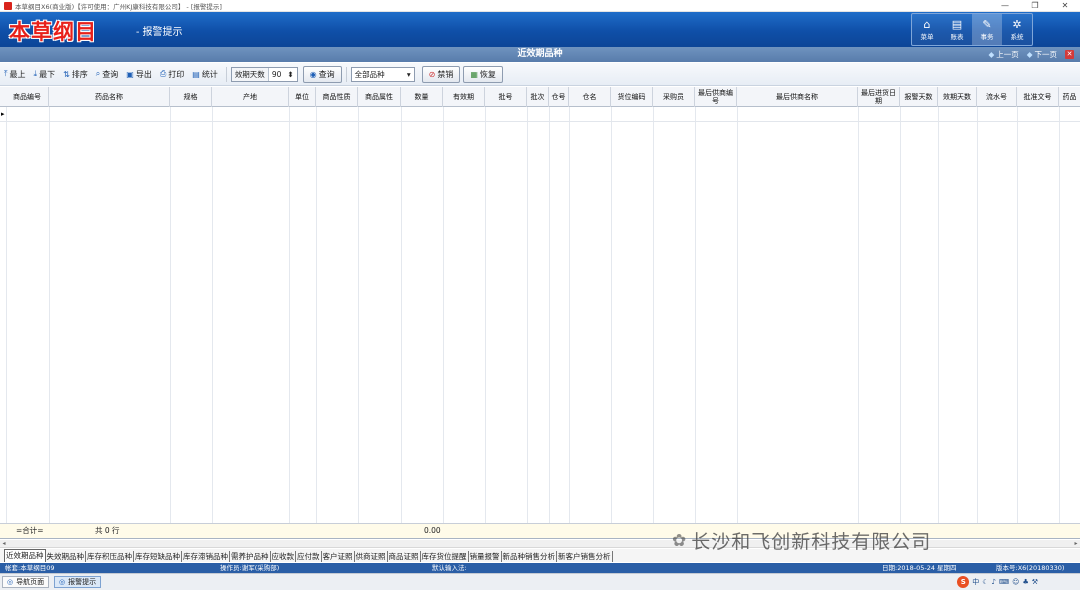 The height and width of the screenshot is (590, 1080). I want to click on col-location-code: 货位编码, so click(632, 97).